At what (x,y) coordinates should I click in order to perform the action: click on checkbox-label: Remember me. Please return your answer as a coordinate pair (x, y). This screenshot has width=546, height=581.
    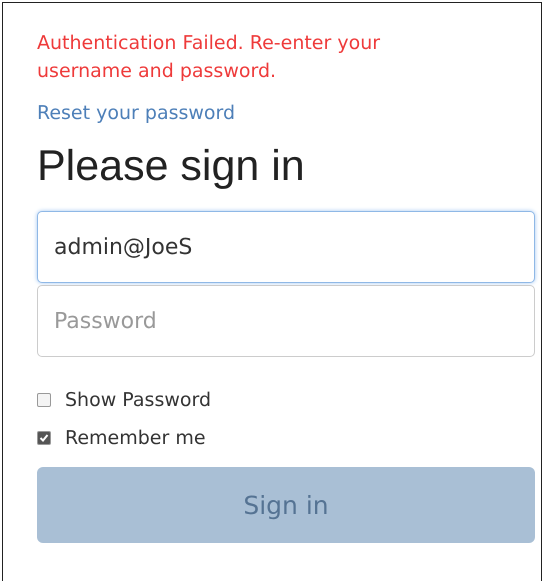
    Looking at the image, I should click on (135, 438).